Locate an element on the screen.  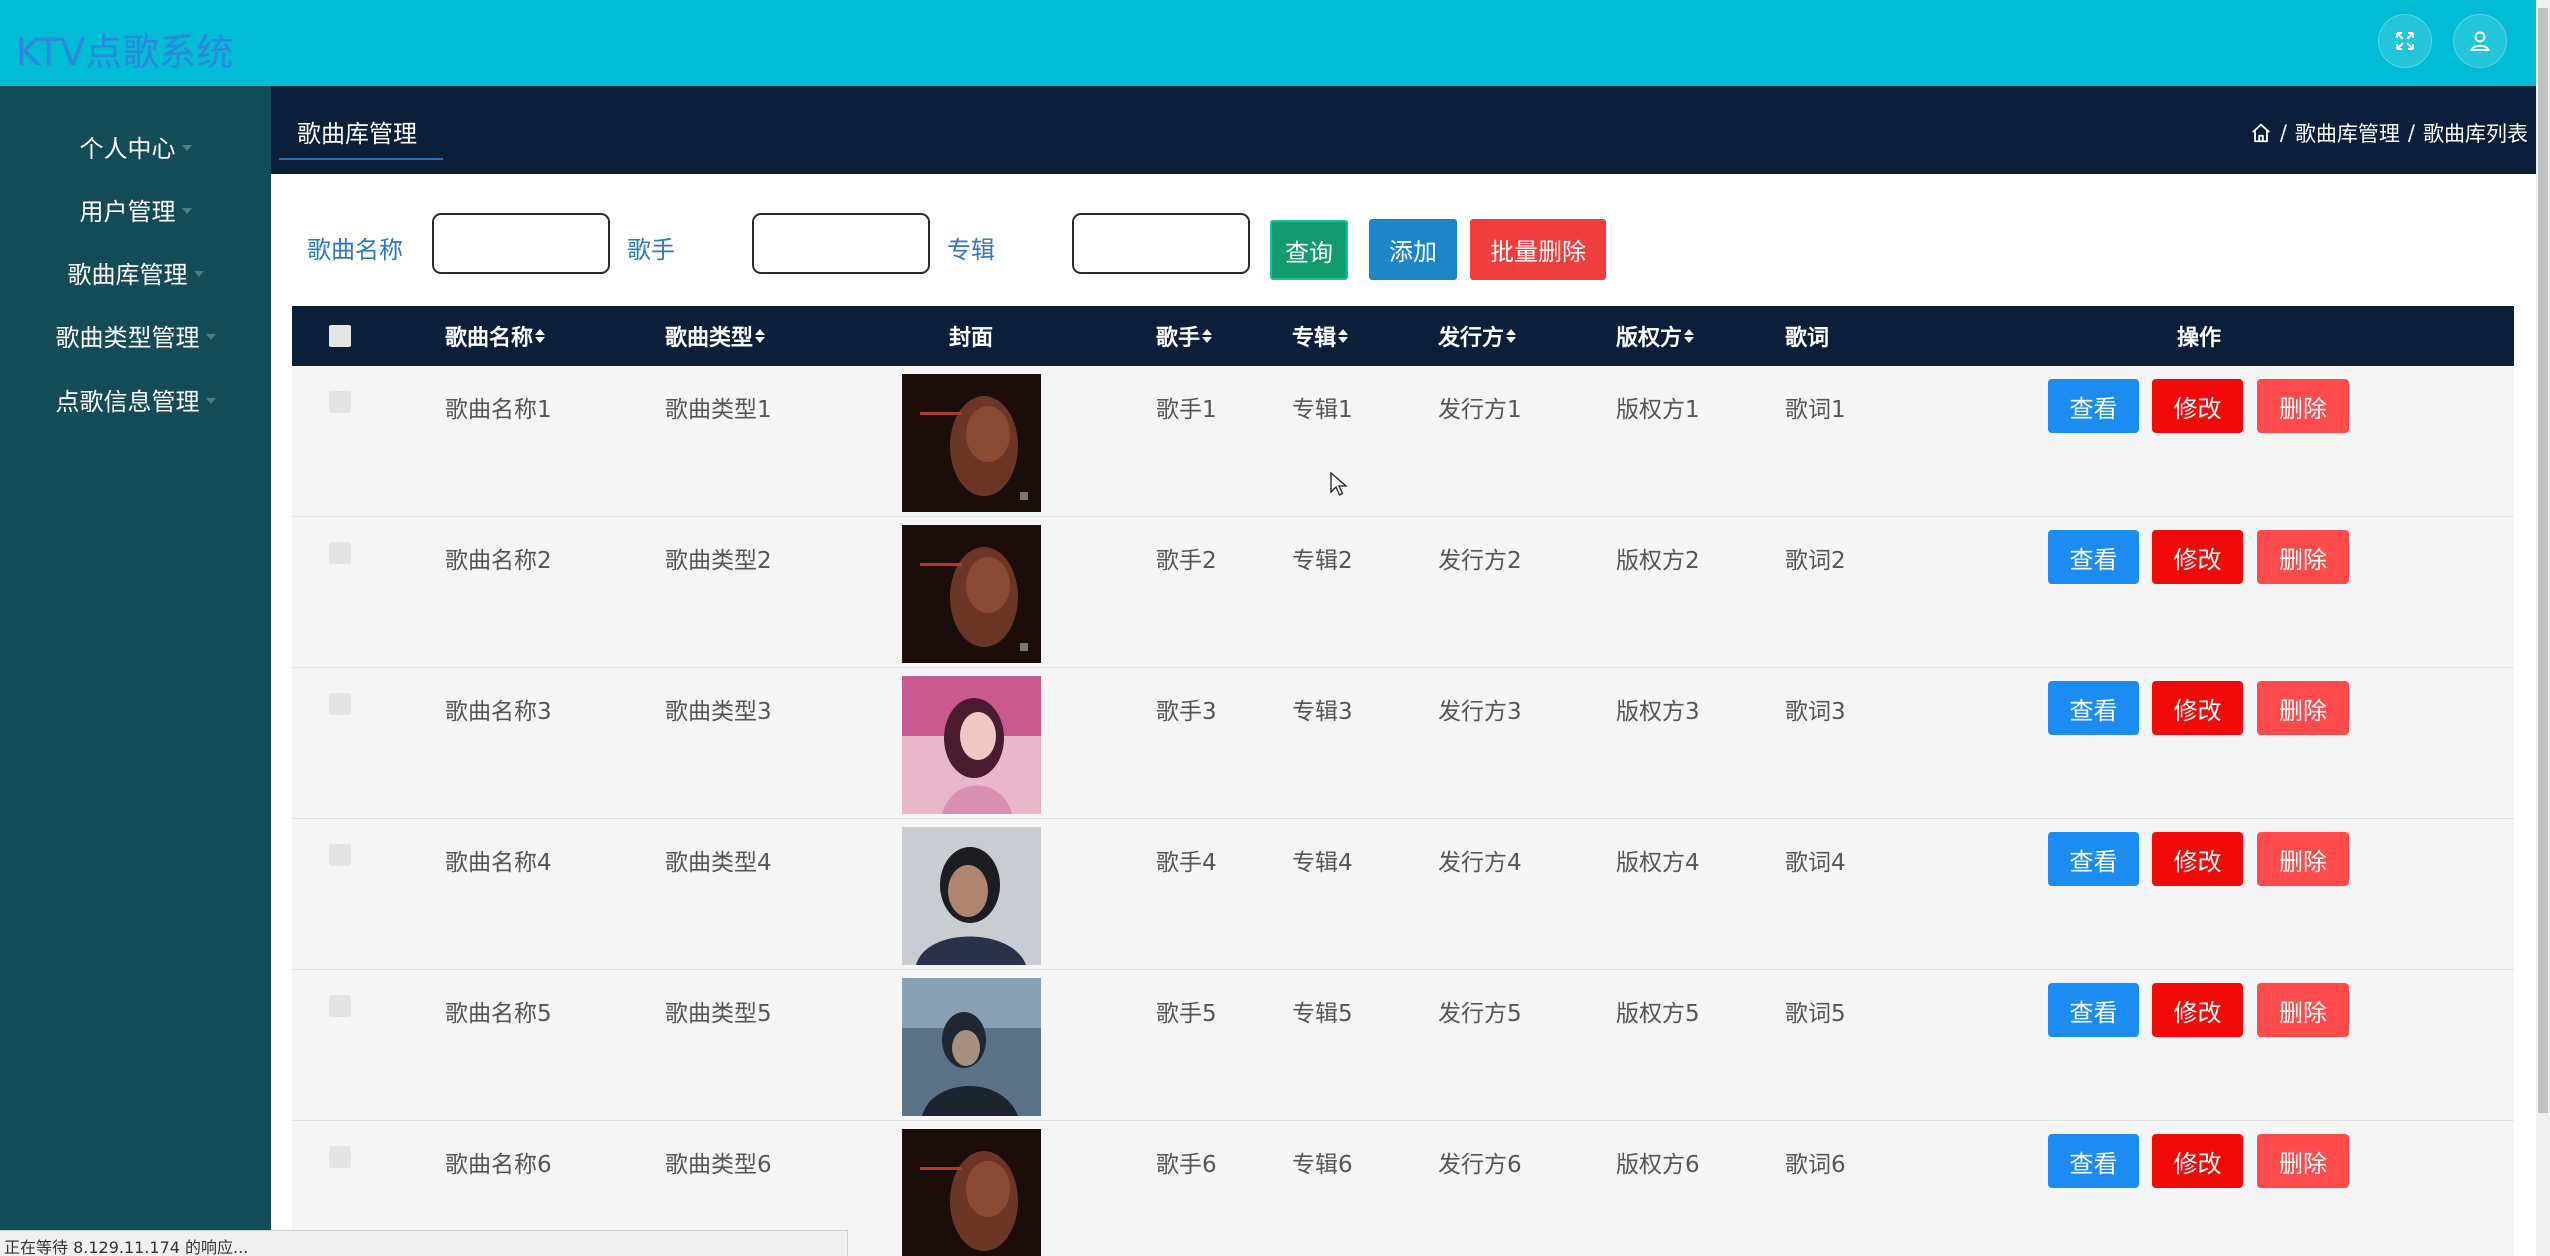
top-header: KTV点歌系统 is located at coordinates (1268, 43).